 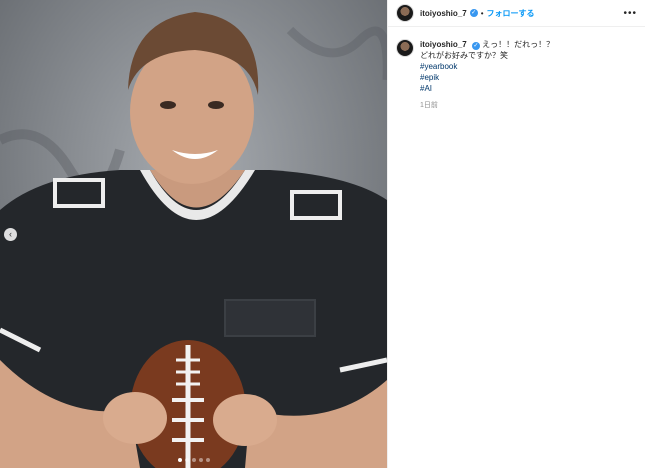 I want to click on caption-avatar, so click(x=405, y=48).